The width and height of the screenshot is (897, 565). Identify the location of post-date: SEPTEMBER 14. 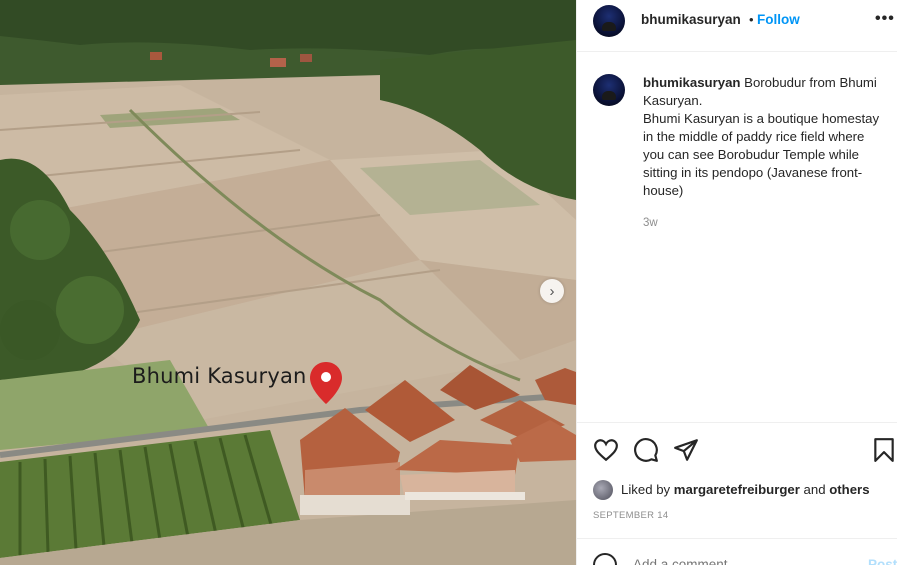
(631, 515).